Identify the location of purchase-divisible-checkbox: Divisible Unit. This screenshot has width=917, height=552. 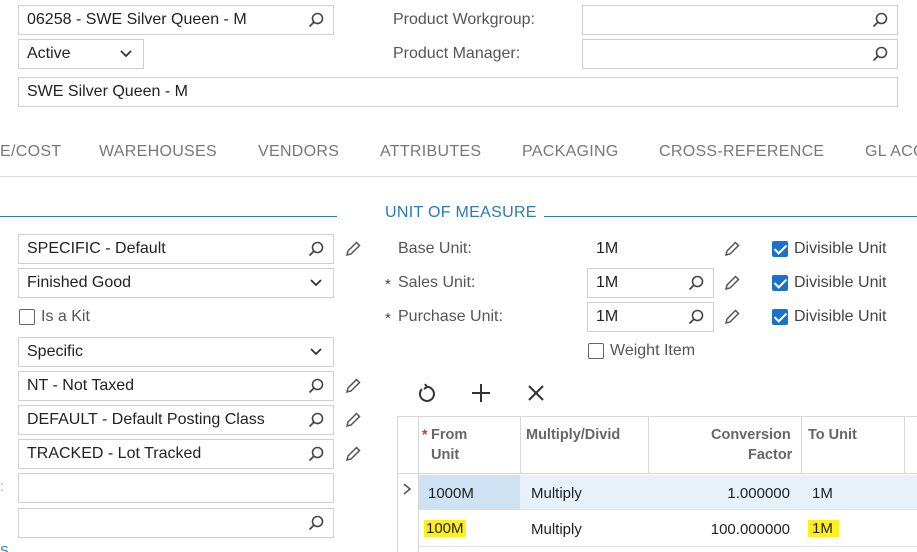
(829, 317).